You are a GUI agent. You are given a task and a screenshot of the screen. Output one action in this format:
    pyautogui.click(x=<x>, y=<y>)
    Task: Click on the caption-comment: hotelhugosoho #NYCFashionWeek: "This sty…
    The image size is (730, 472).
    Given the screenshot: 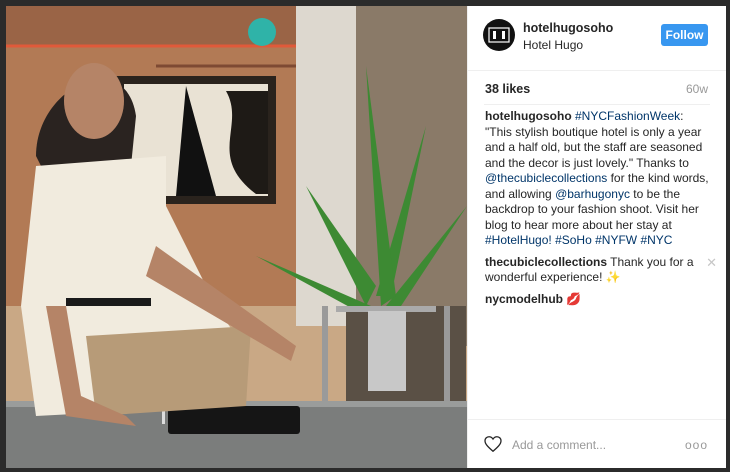 What is the action you would take?
    pyautogui.click(x=598, y=179)
    